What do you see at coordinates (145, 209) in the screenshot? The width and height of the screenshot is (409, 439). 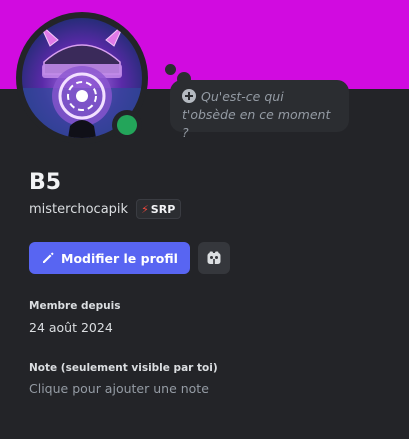 I see `lightning-bolt-icon: ⚡` at bounding box center [145, 209].